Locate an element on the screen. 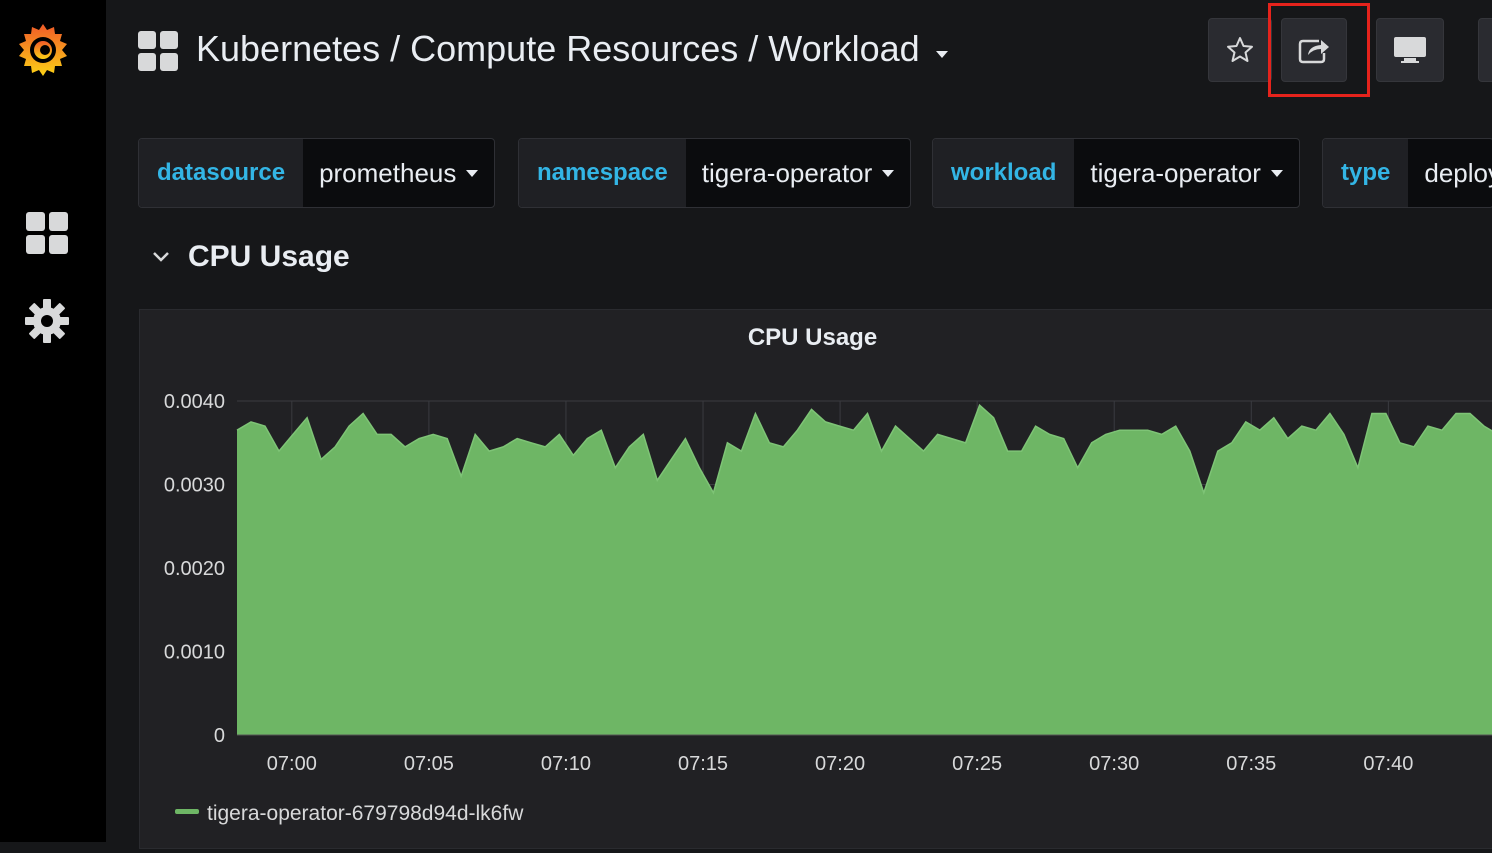  row-header-cpu-usage: CPU Usage is located at coordinates (251, 257).